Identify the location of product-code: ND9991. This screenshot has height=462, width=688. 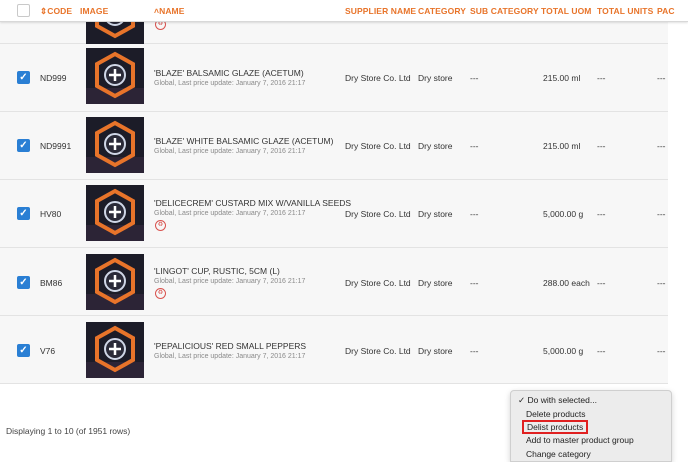
(56, 146).